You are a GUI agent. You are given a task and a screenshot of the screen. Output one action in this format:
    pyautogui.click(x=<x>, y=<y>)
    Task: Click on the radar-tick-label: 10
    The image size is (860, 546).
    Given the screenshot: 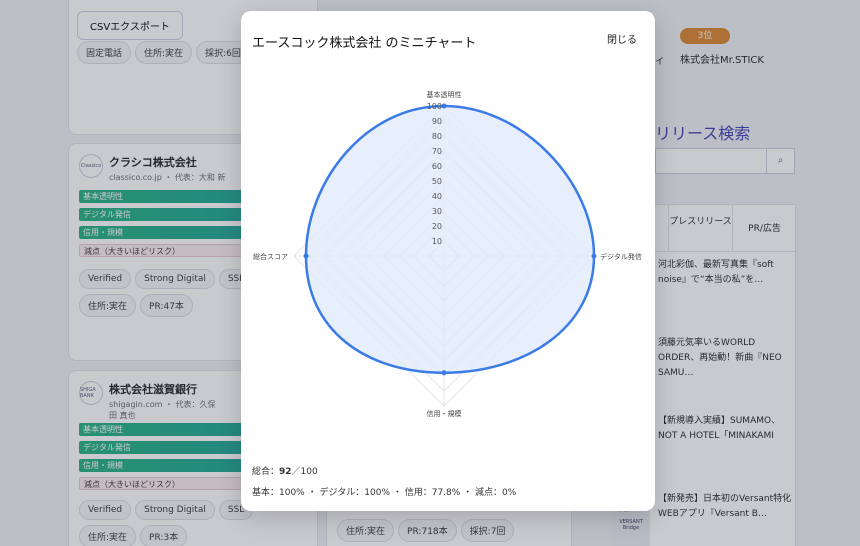 What is the action you would take?
    pyautogui.click(x=437, y=241)
    